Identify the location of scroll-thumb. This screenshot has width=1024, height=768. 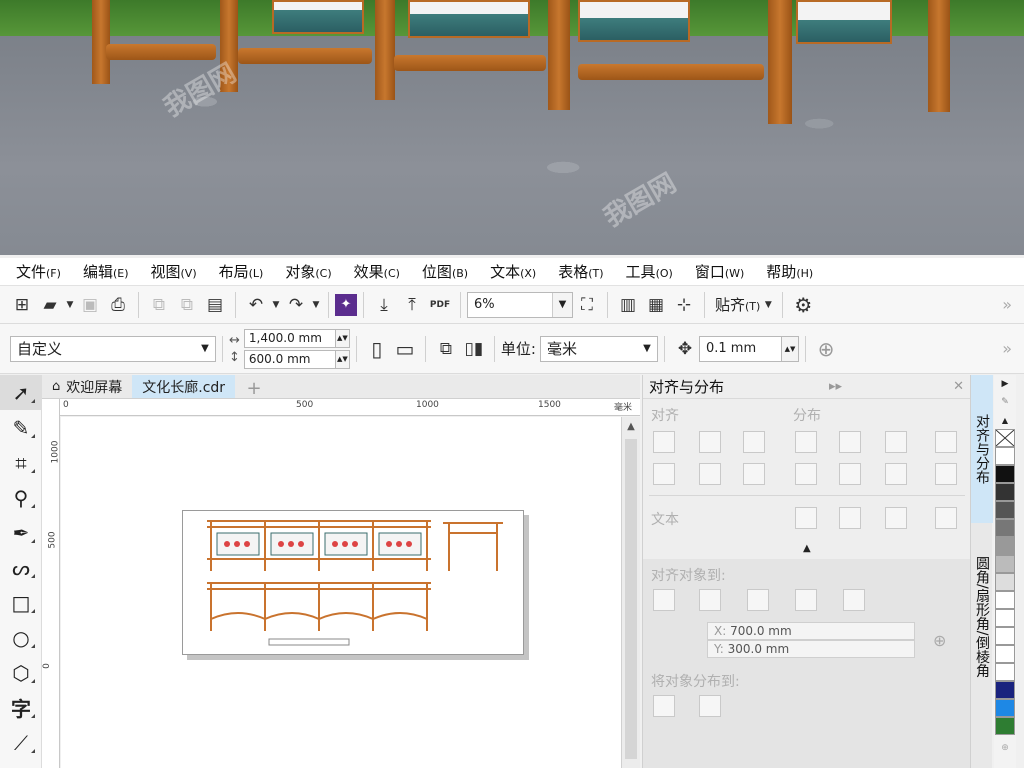
(631, 599).